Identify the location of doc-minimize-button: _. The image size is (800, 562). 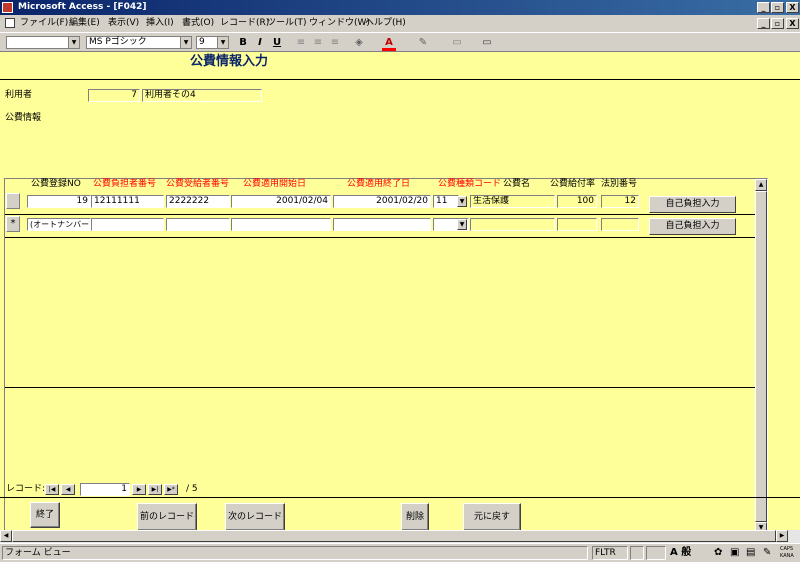
(763, 23).